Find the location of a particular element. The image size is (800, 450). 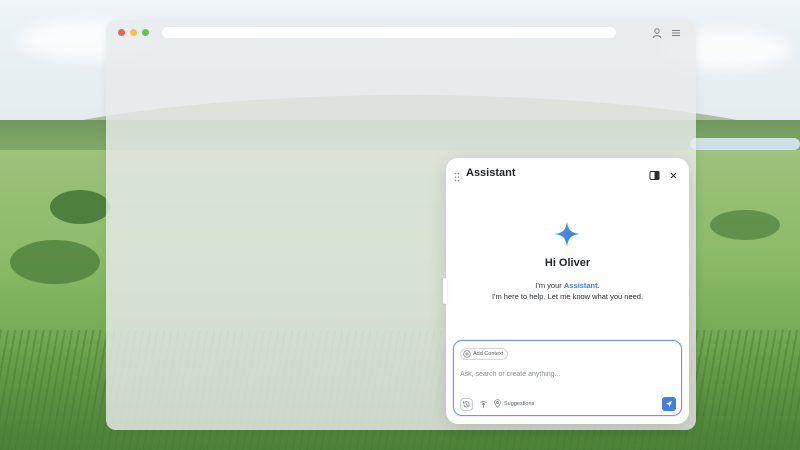

send-button is located at coordinates (669, 404).